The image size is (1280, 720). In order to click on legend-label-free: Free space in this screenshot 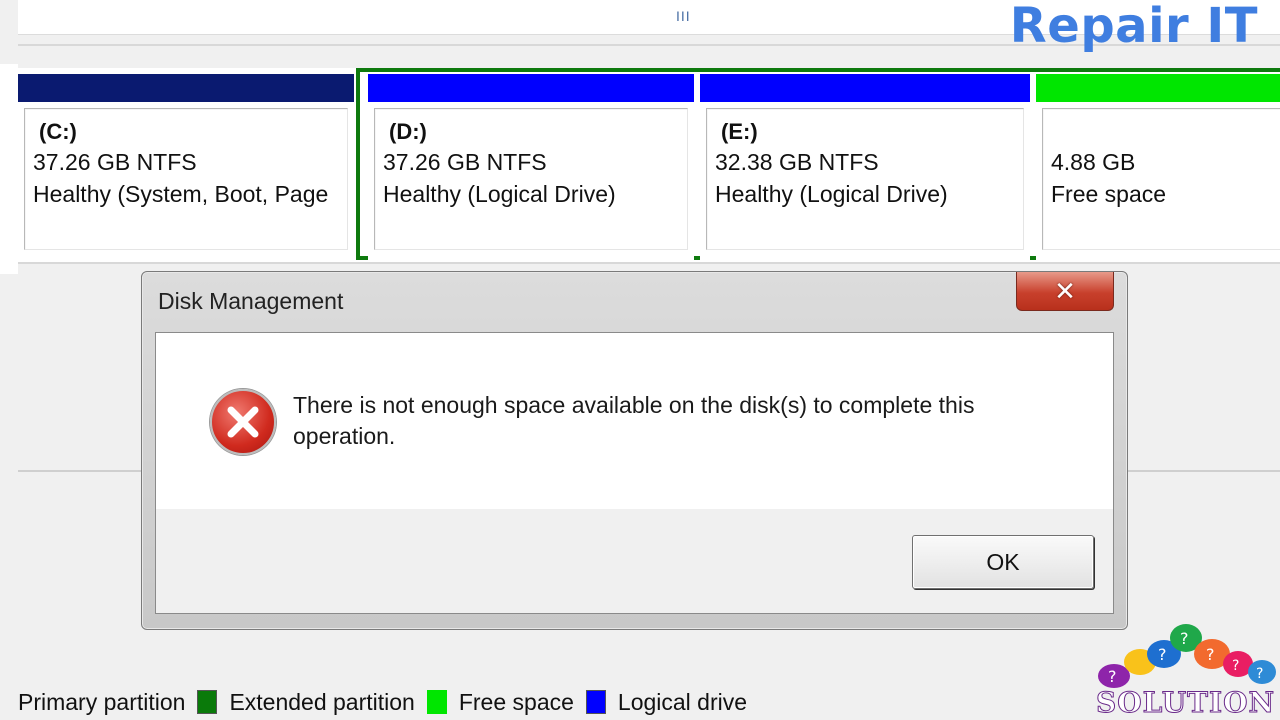, I will do `click(516, 701)`.